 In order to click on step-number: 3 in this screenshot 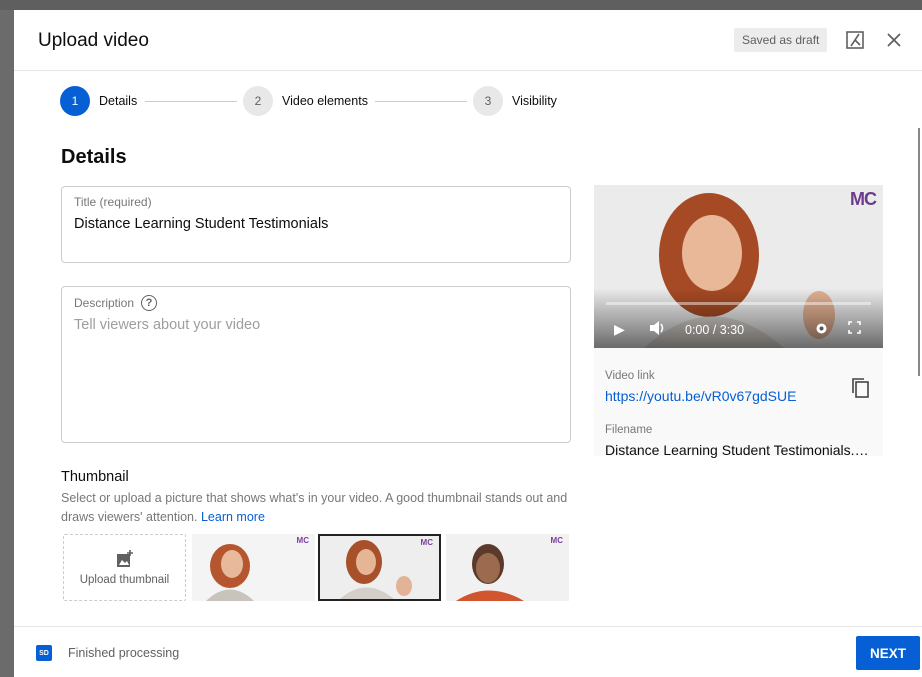, I will do `click(488, 101)`.